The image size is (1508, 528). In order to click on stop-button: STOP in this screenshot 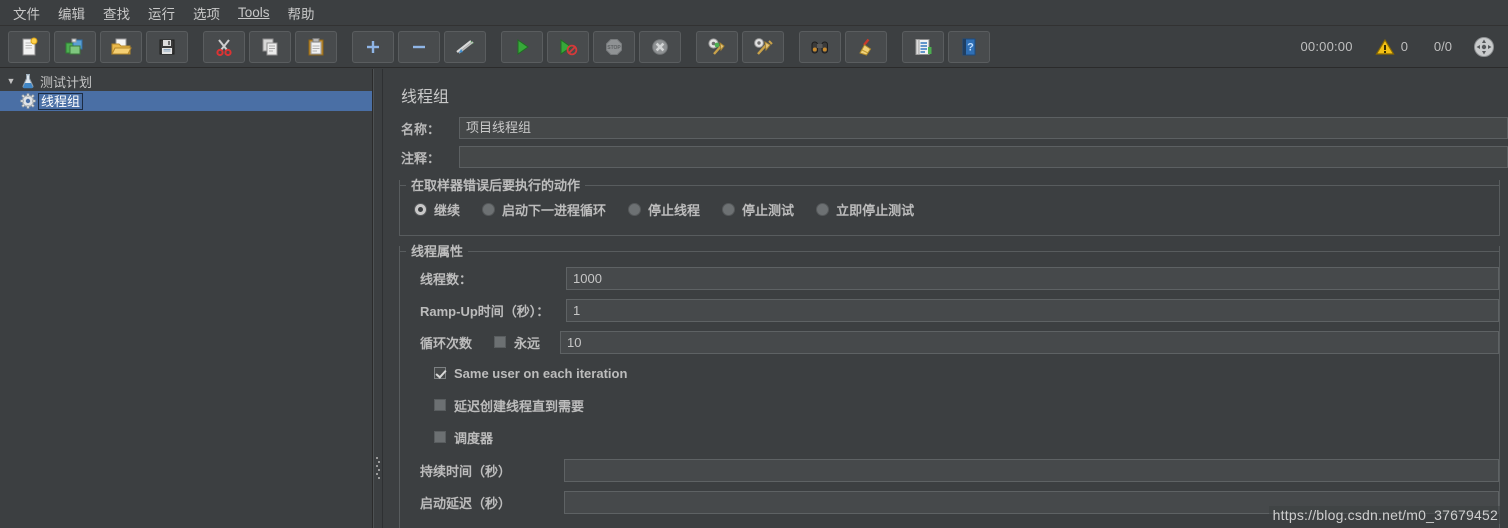, I will do `click(614, 46)`.